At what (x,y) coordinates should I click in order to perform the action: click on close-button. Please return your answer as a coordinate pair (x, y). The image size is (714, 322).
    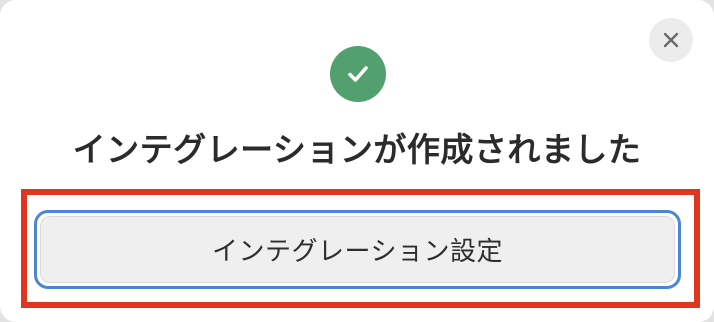
    Looking at the image, I should click on (671, 40).